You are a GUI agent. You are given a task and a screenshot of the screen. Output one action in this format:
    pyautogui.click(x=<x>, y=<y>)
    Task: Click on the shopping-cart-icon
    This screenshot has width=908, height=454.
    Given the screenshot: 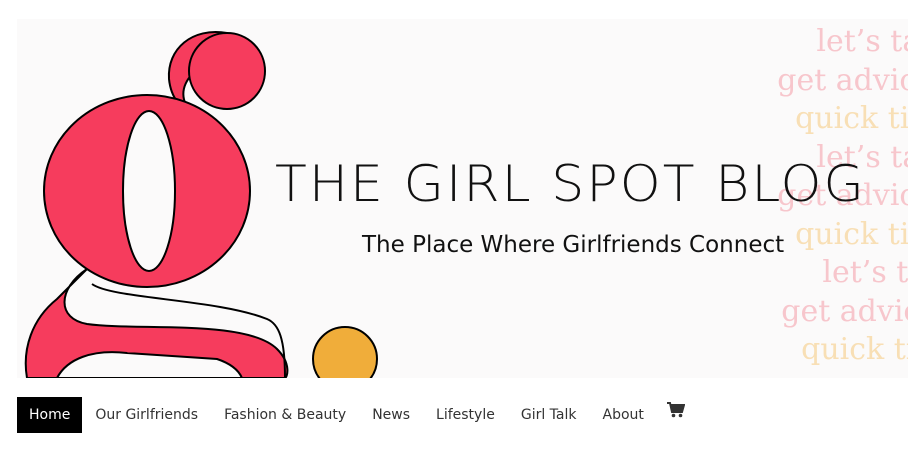 What is the action you would take?
    pyautogui.click(x=675, y=410)
    